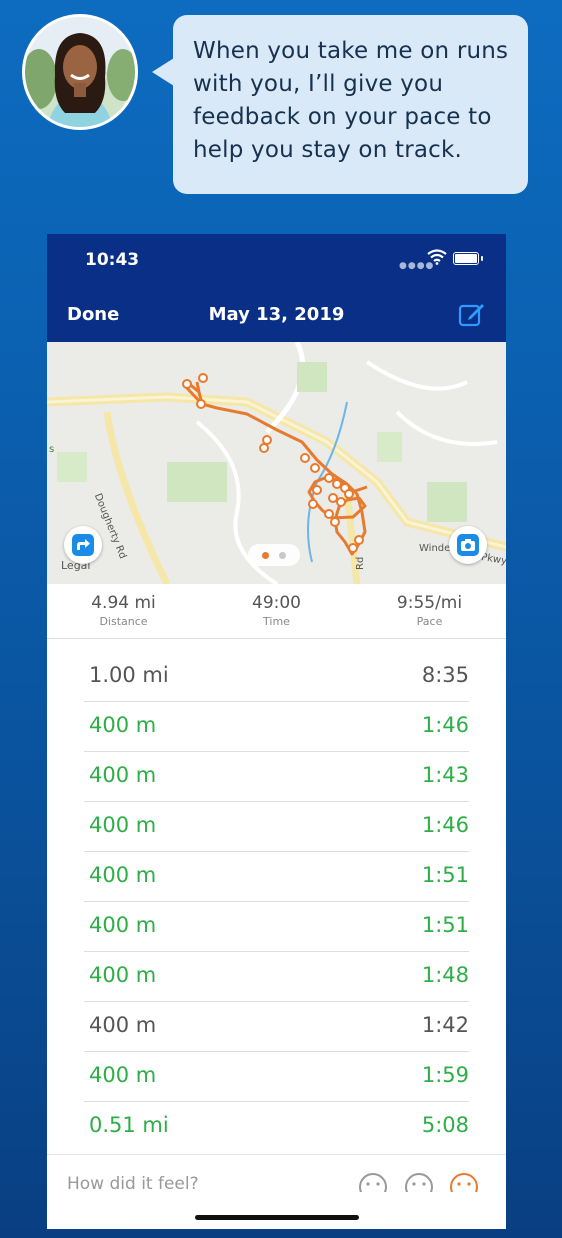  I want to click on camera-button, so click(468, 545).